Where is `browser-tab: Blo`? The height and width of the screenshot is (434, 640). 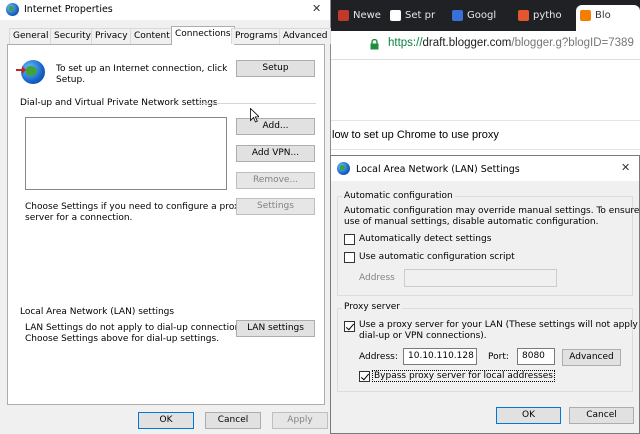 browser-tab: Blo is located at coordinates (608, 18).